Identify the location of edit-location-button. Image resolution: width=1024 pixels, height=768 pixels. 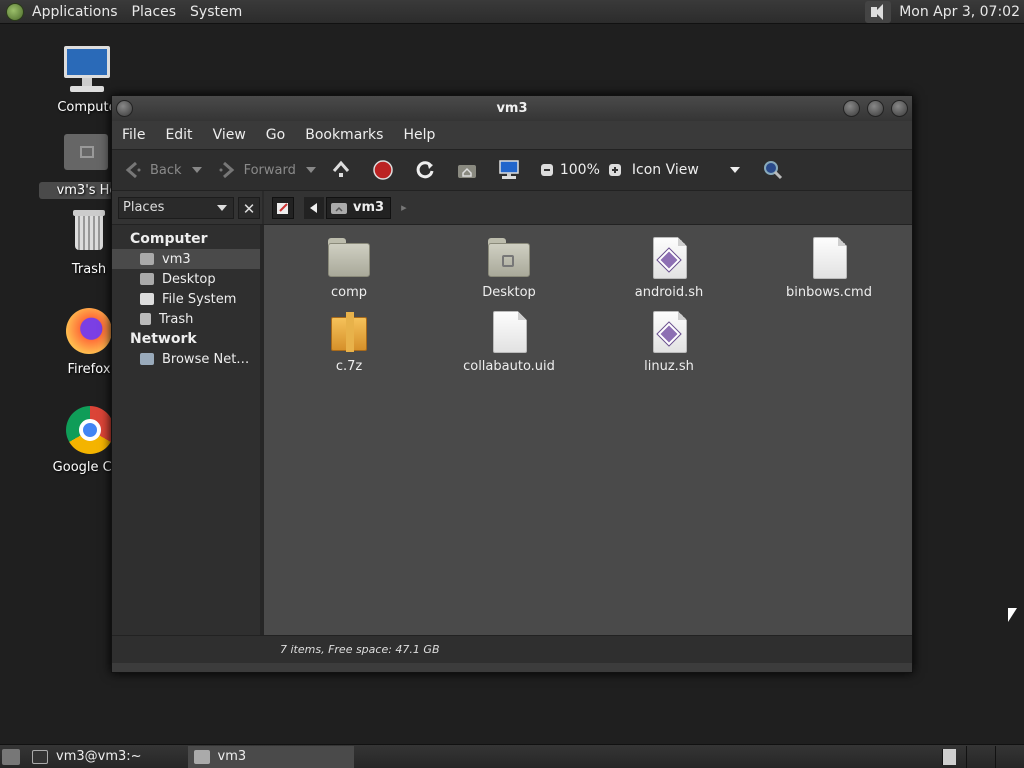
(283, 207).